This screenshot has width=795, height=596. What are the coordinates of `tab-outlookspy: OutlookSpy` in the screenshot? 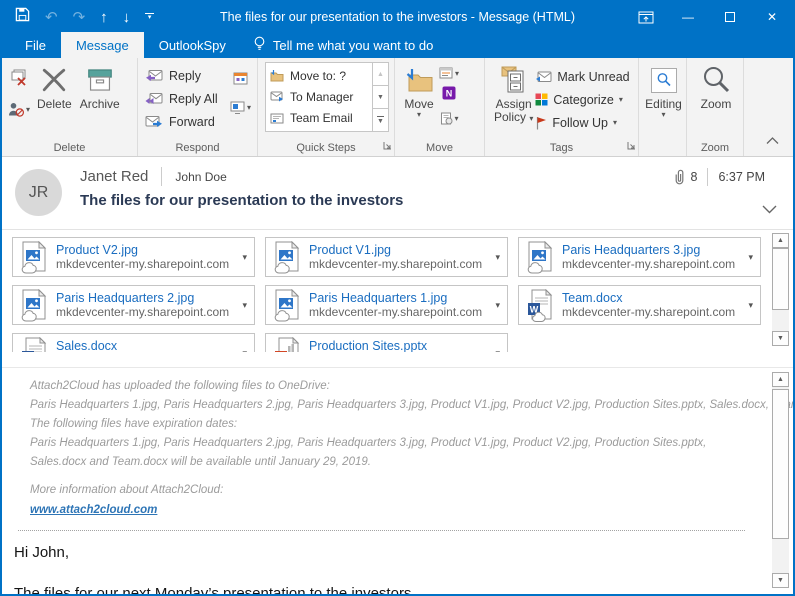 It's located at (192, 45).